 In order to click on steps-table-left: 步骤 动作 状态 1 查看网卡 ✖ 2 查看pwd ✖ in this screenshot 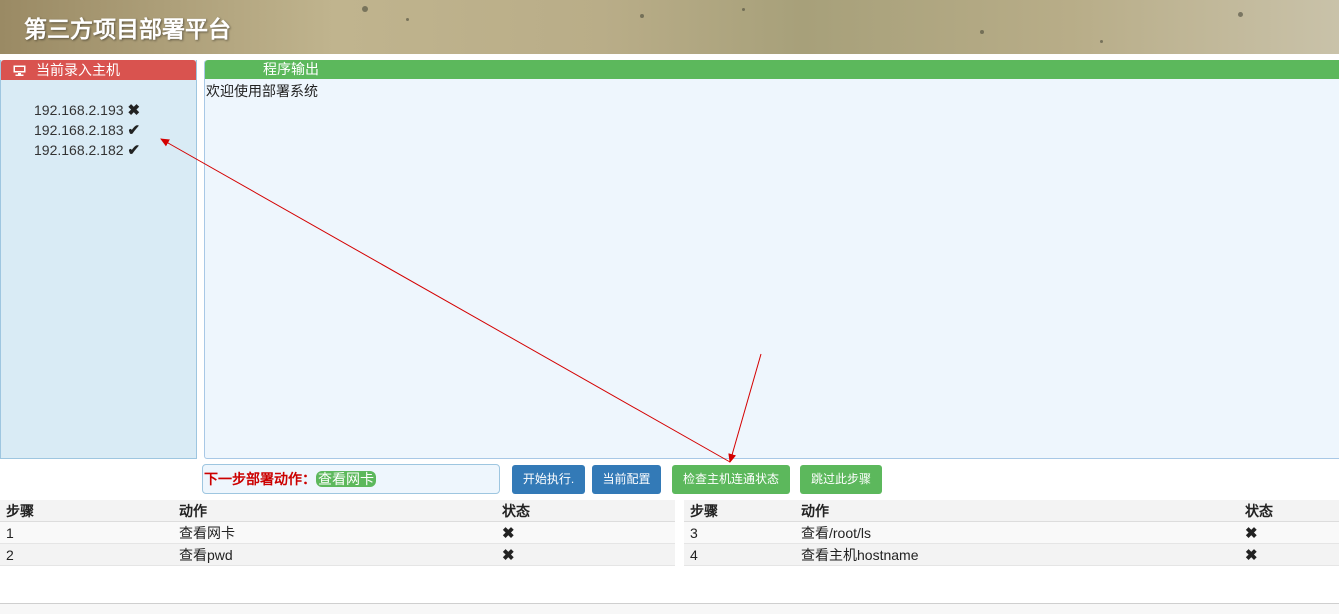, I will do `click(337, 533)`.